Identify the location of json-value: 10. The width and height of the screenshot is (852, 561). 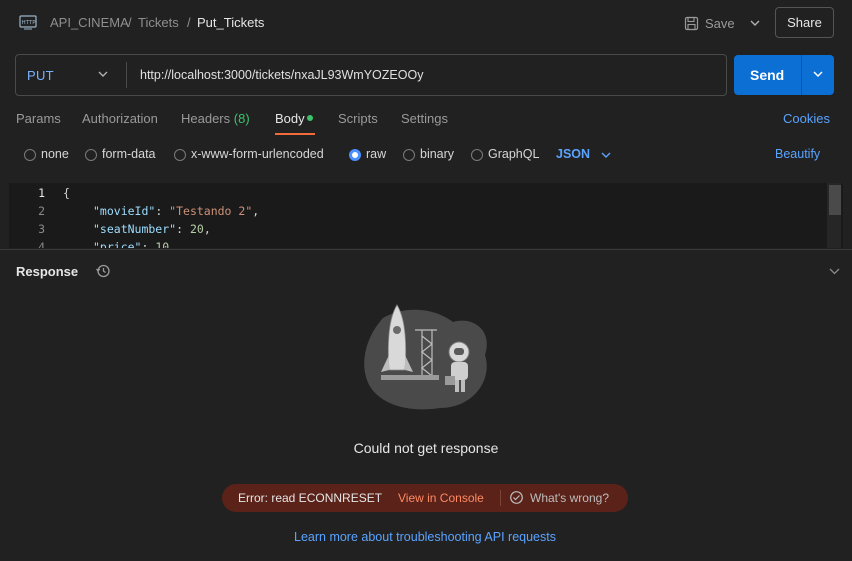
(162, 244).